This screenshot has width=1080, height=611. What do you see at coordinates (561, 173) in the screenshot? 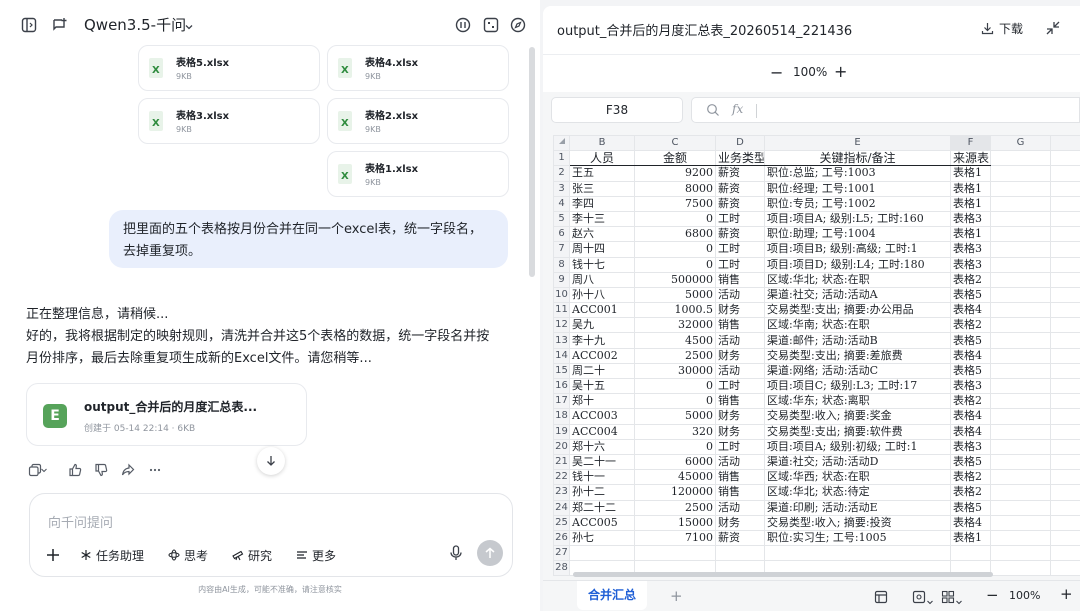
I see `row-number: 2` at bounding box center [561, 173].